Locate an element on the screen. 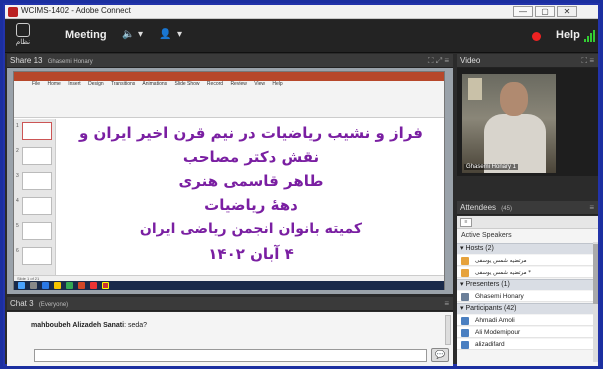  recording-indicator-icon is located at coordinates (536, 36).